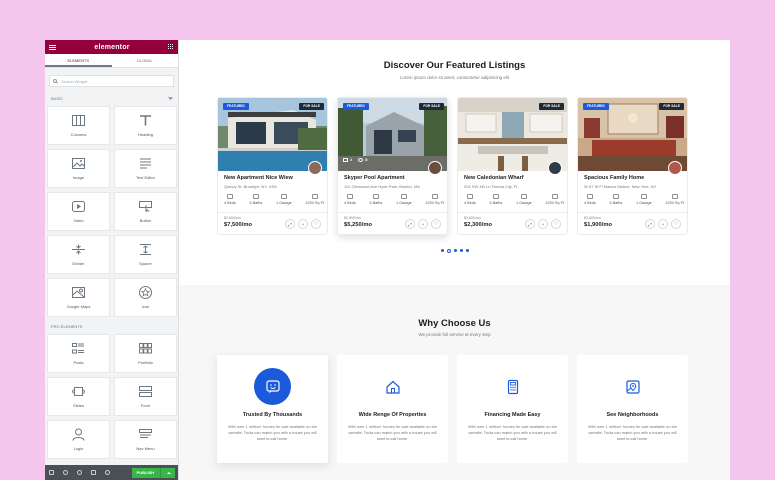 Image resolution: width=775 pixels, height=480 pixels. Describe the element at coordinates (145, 134) in the screenshot. I see `widget-label: Heading` at that location.